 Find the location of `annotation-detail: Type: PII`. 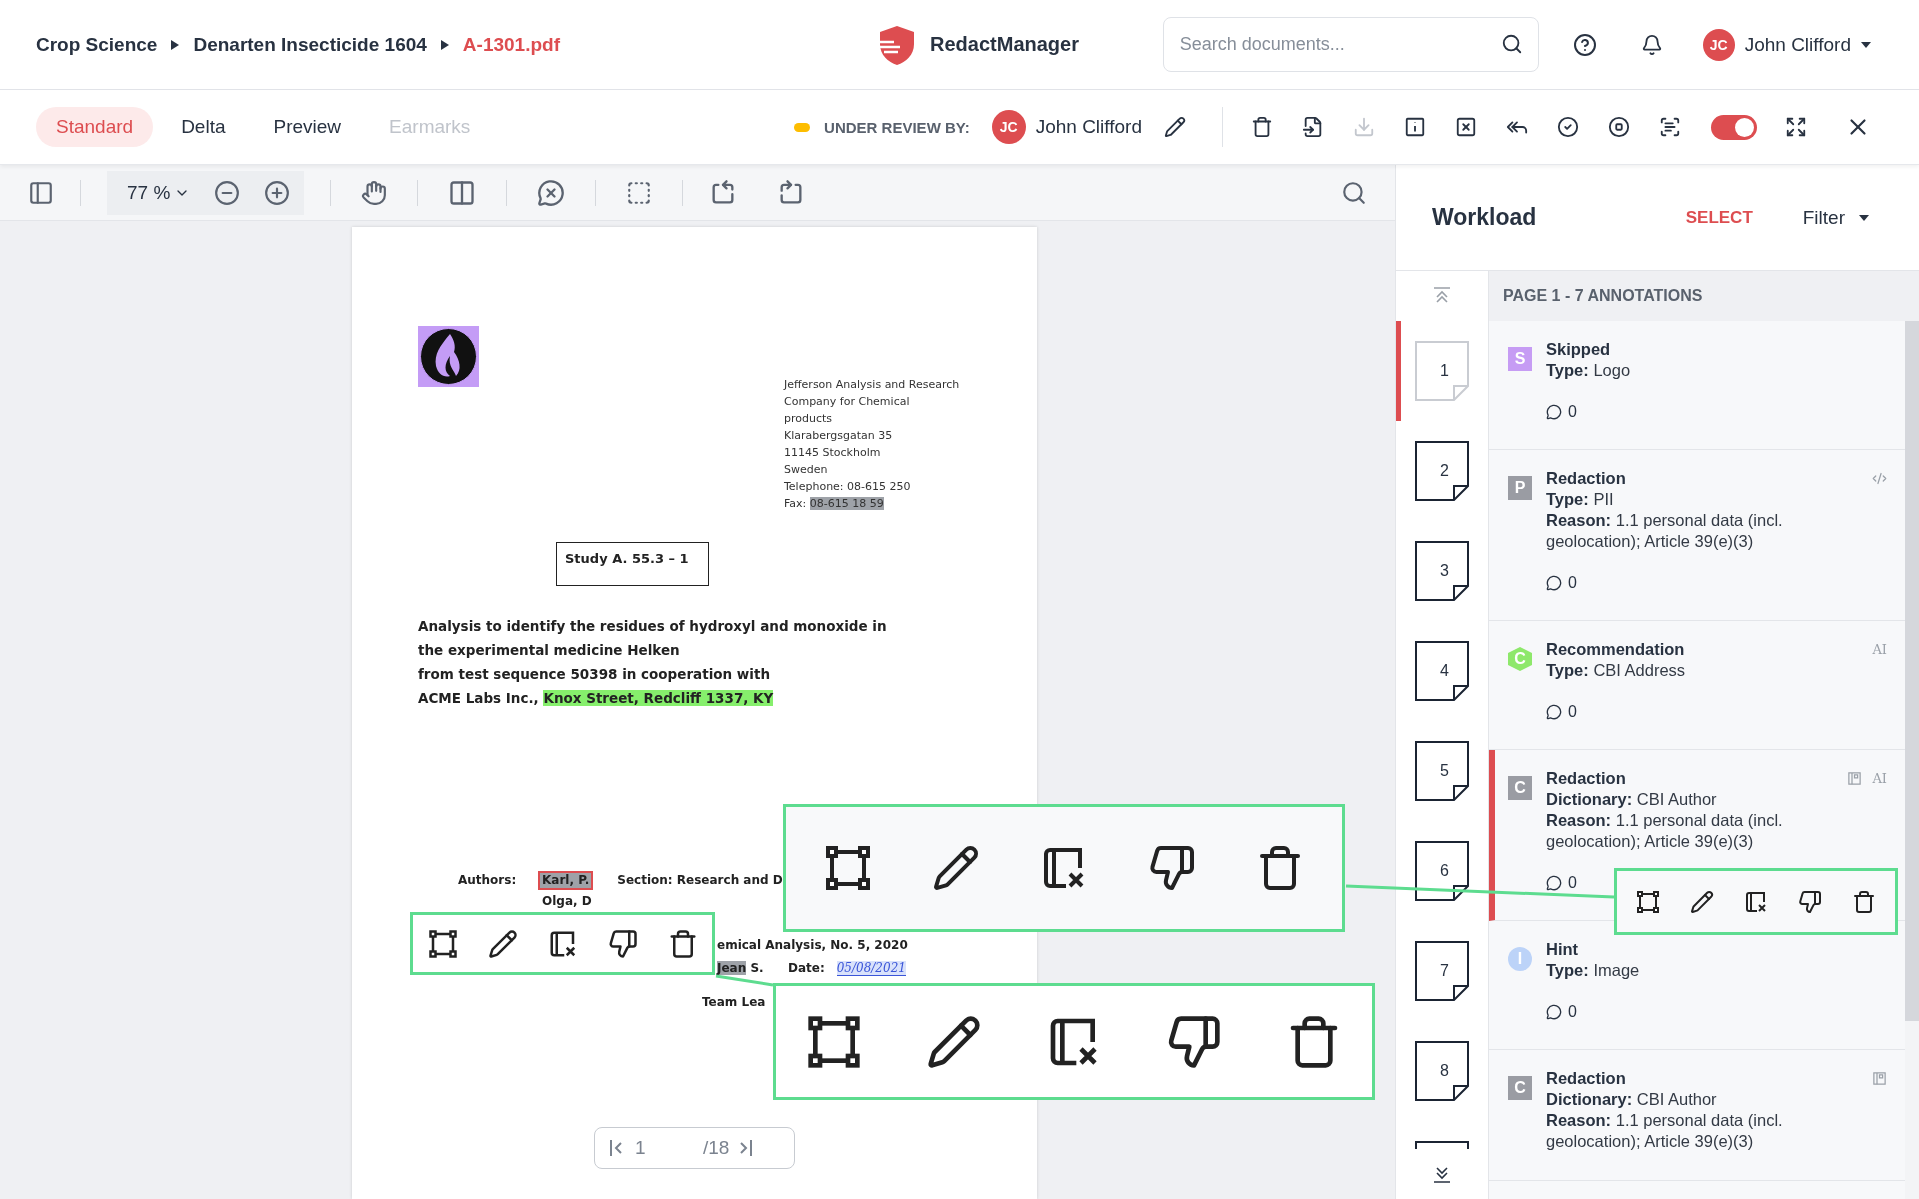

annotation-detail: Type: PII is located at coordinates (1580, 499).